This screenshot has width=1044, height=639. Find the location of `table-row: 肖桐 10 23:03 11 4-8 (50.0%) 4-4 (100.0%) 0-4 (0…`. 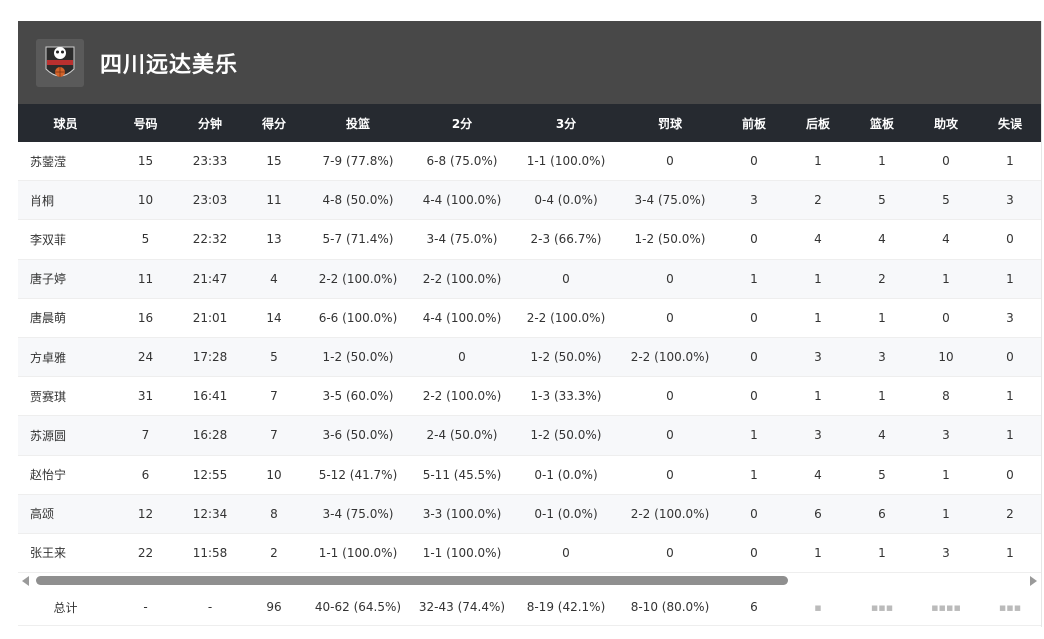

table-row: 肖桐 10 23:03 11 4-8 (50.0%) 4-4 (100.0%) 0-4 (0… is located at coordinates (529, 200).